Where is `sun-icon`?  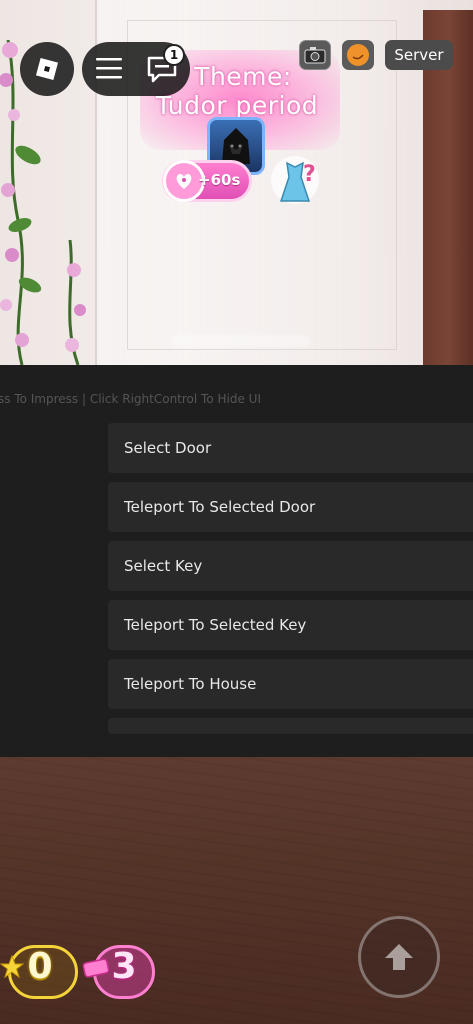
sun-icon is located at coordinates (358, 55).